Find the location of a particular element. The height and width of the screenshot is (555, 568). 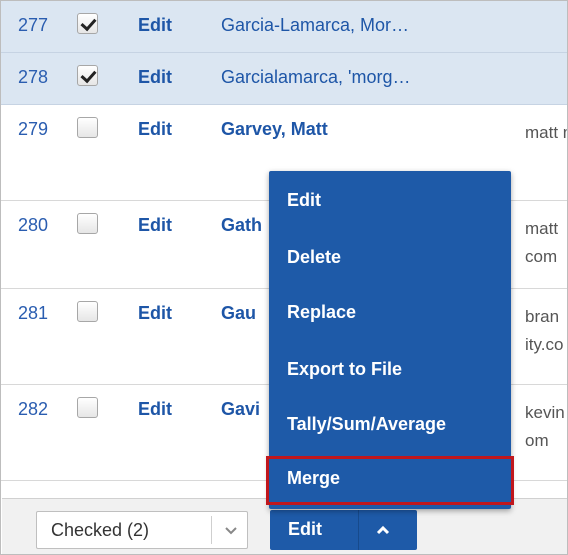

row-number: 280 is located at coordinates (33, 225).